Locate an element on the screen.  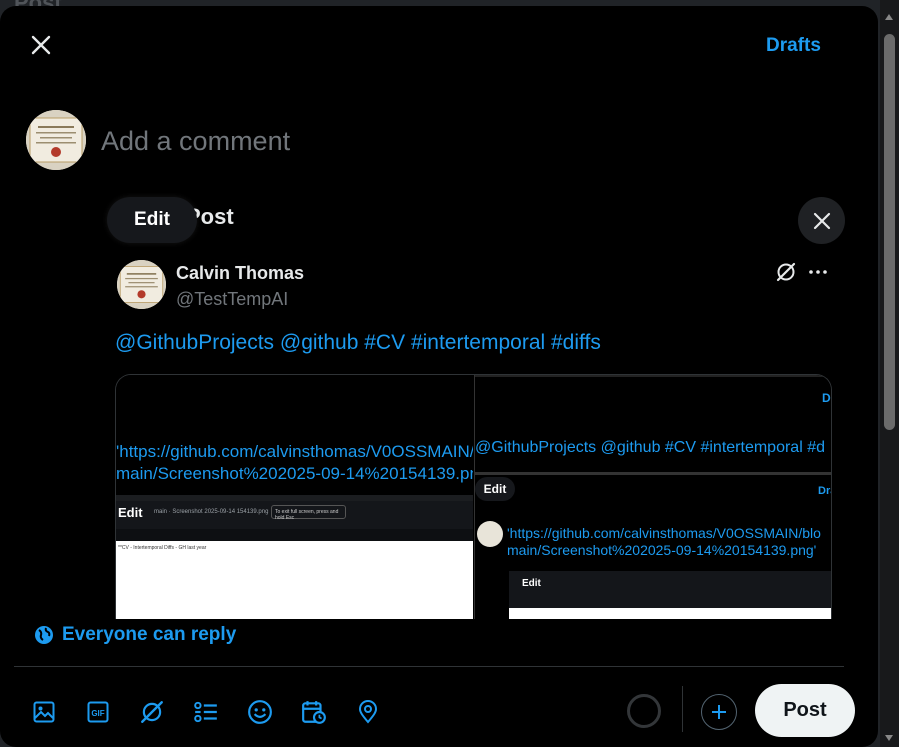
close-button is located at coordinates (41, 45).